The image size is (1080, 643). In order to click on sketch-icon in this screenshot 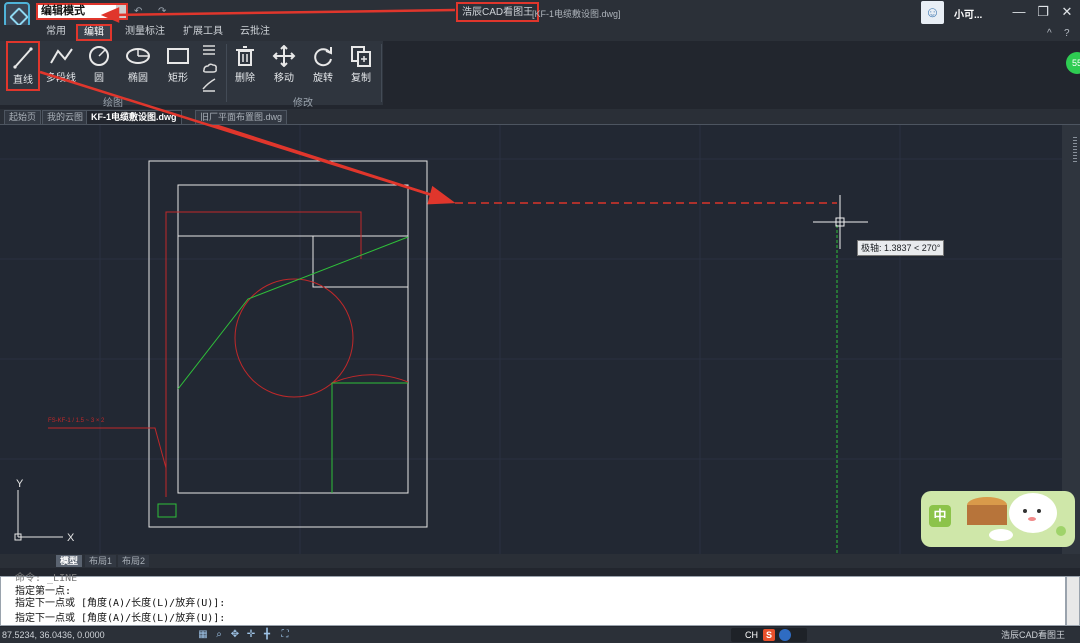, I will do `click(209, 85)`.